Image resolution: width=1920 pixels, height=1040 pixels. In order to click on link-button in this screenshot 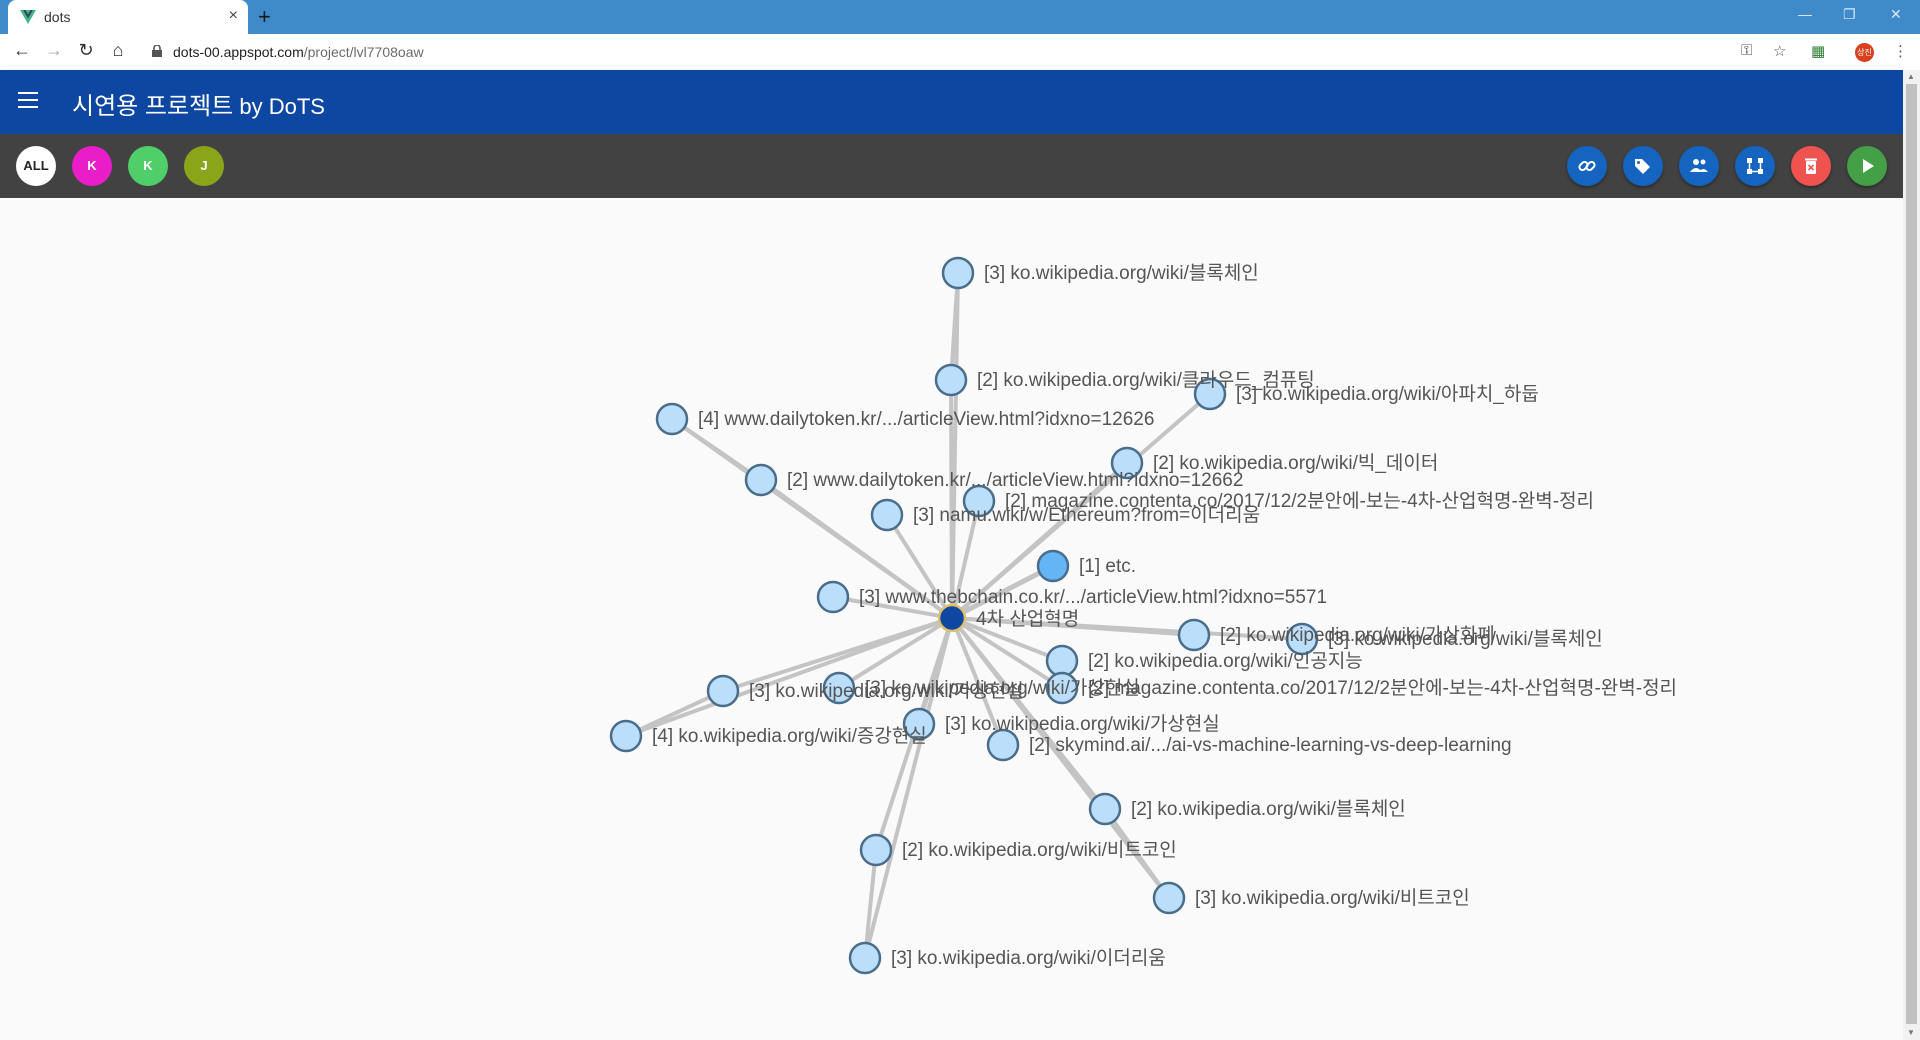, I will do `click(1587, 166)`.